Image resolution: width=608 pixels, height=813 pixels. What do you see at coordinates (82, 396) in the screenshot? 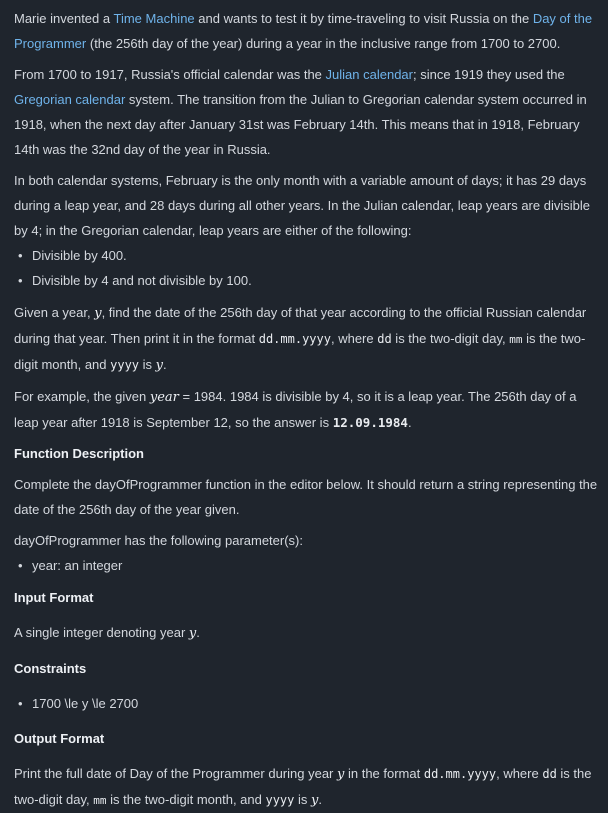
I see `example-text-1: For example, the given` at bounding box center [82, 396].